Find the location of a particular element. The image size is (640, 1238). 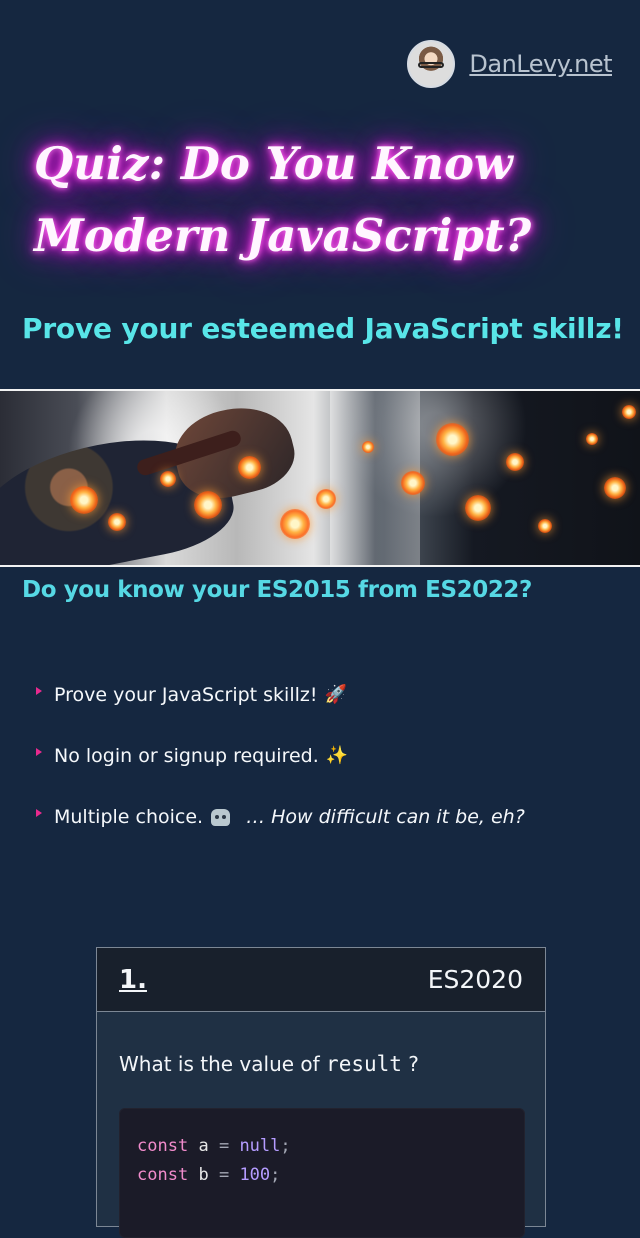

feature-text: Multiple choice. is located at coordinates (129, 816).